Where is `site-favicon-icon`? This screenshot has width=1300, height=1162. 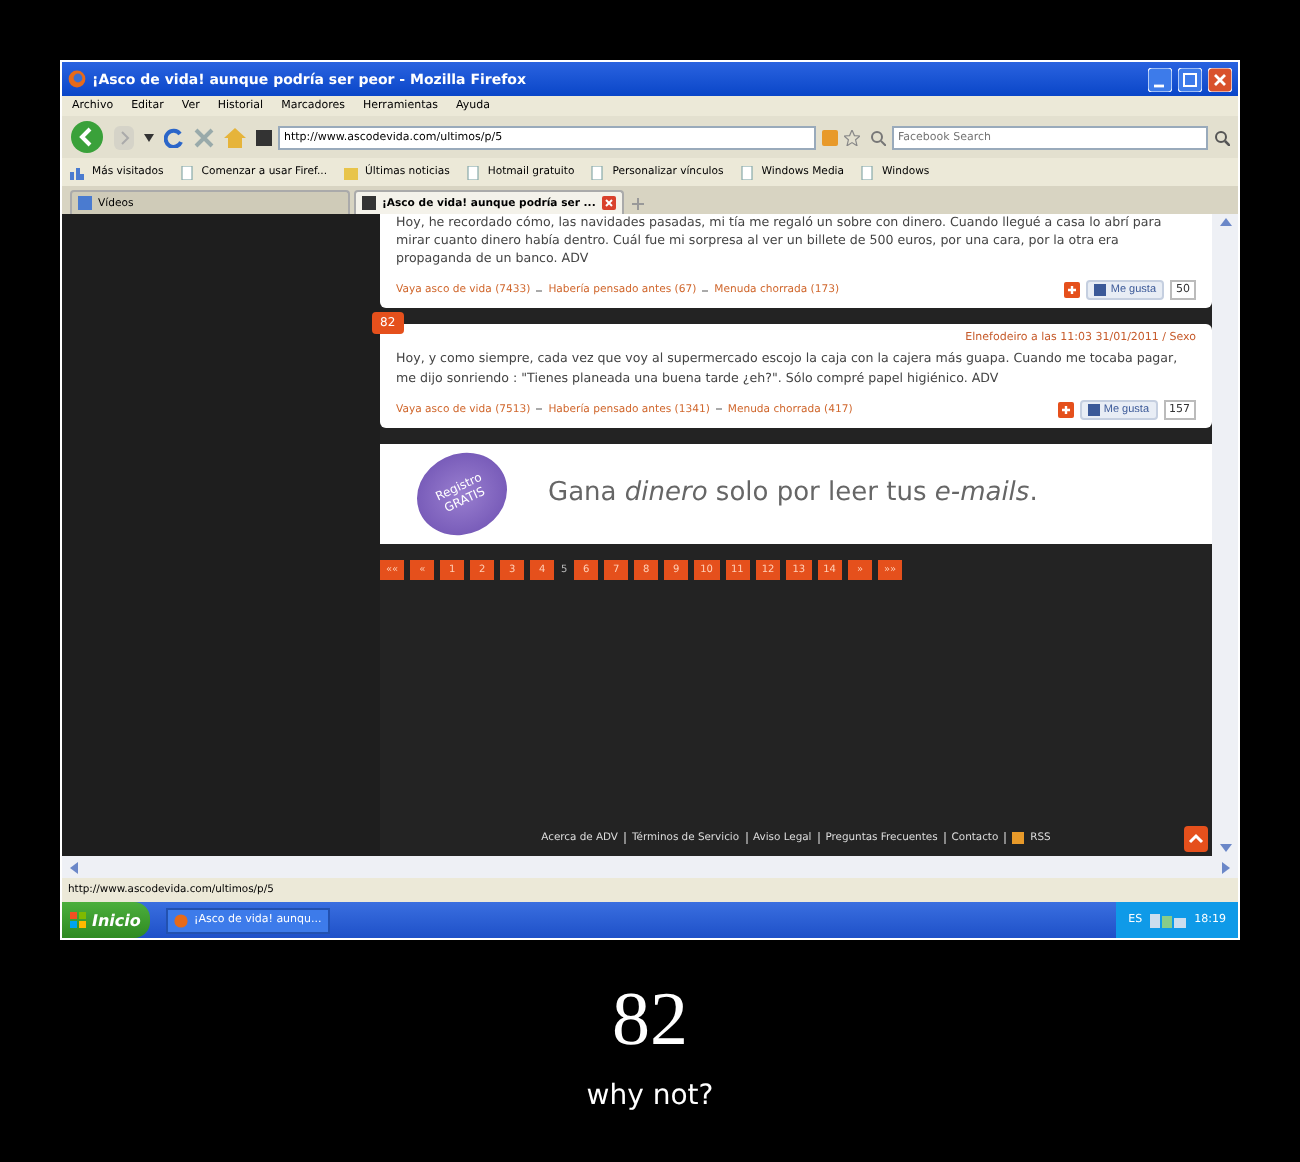
site-favicon-icon is located at coordinates (264, 137).